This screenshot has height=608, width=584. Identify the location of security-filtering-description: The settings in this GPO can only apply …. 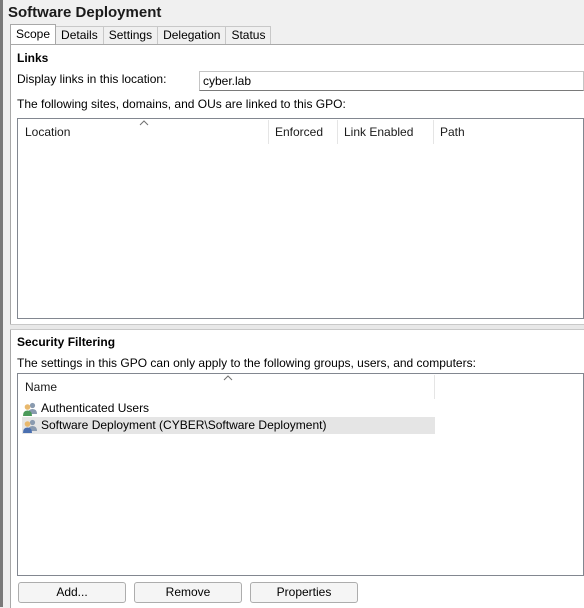
(246, 363).